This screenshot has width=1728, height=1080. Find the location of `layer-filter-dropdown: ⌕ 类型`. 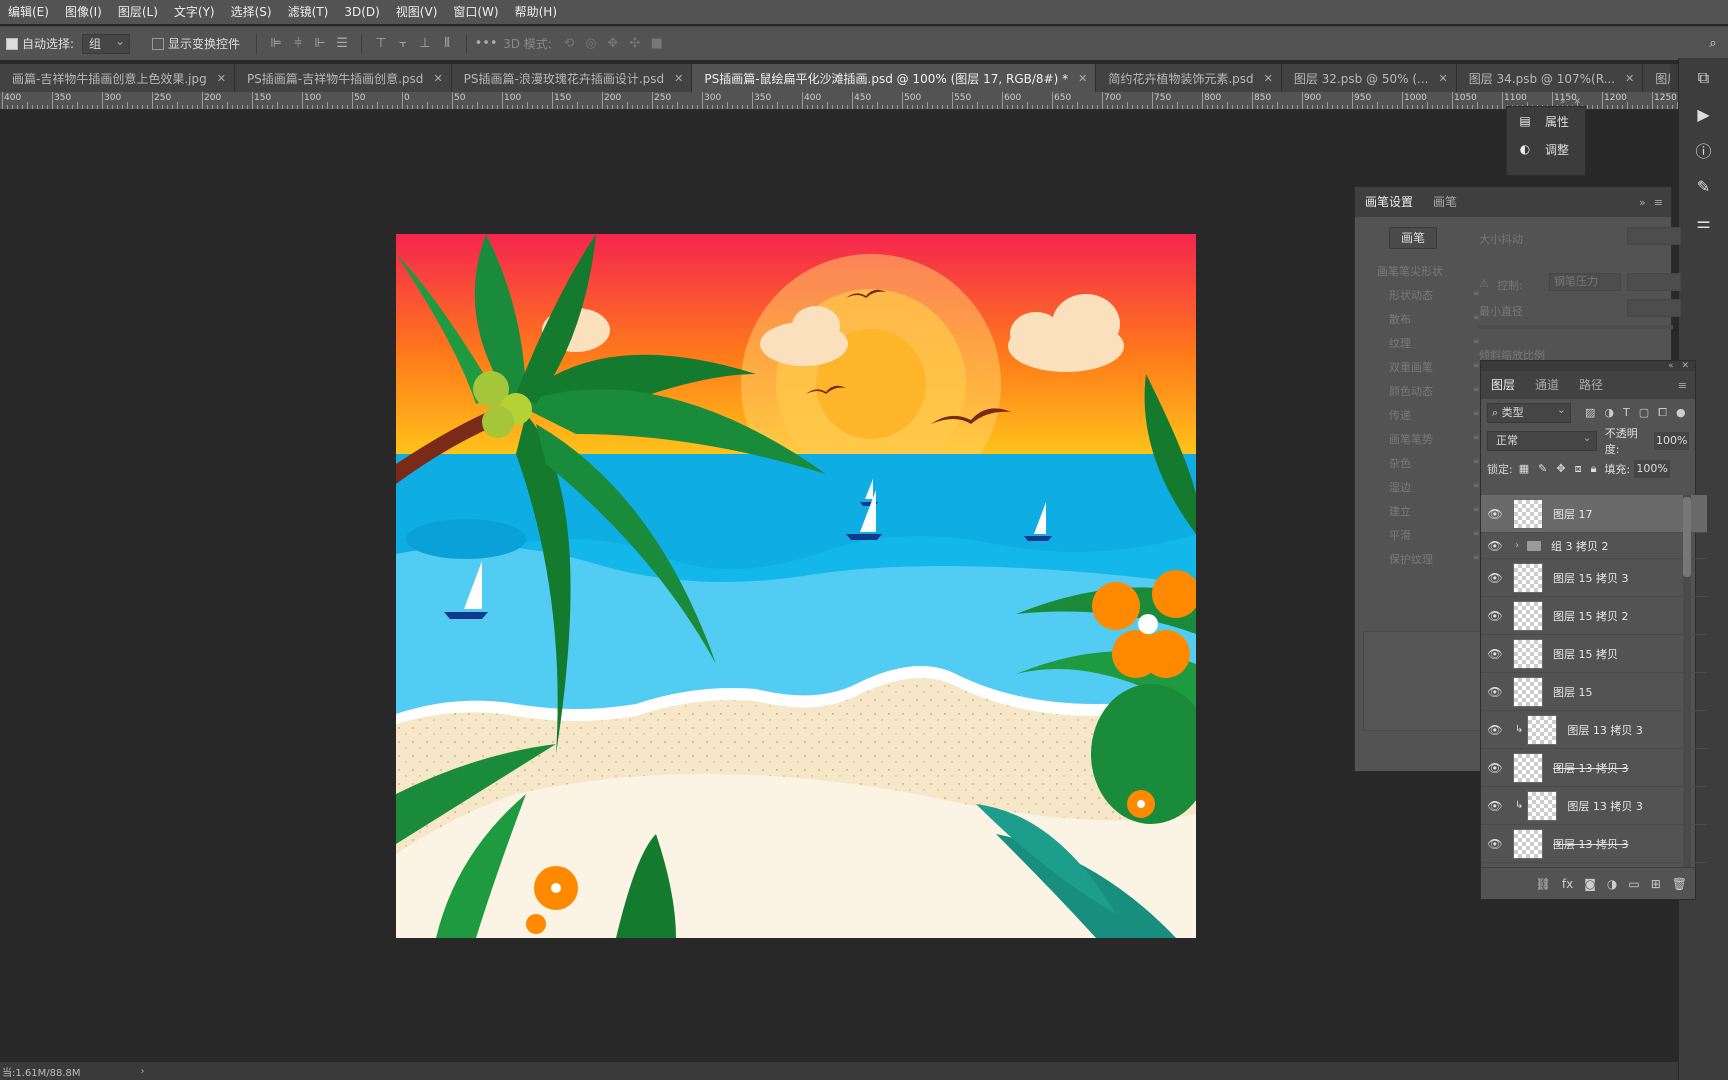

layer-filter-dropdown: ⌕ 类型 is located at coordinates (1529, 412).